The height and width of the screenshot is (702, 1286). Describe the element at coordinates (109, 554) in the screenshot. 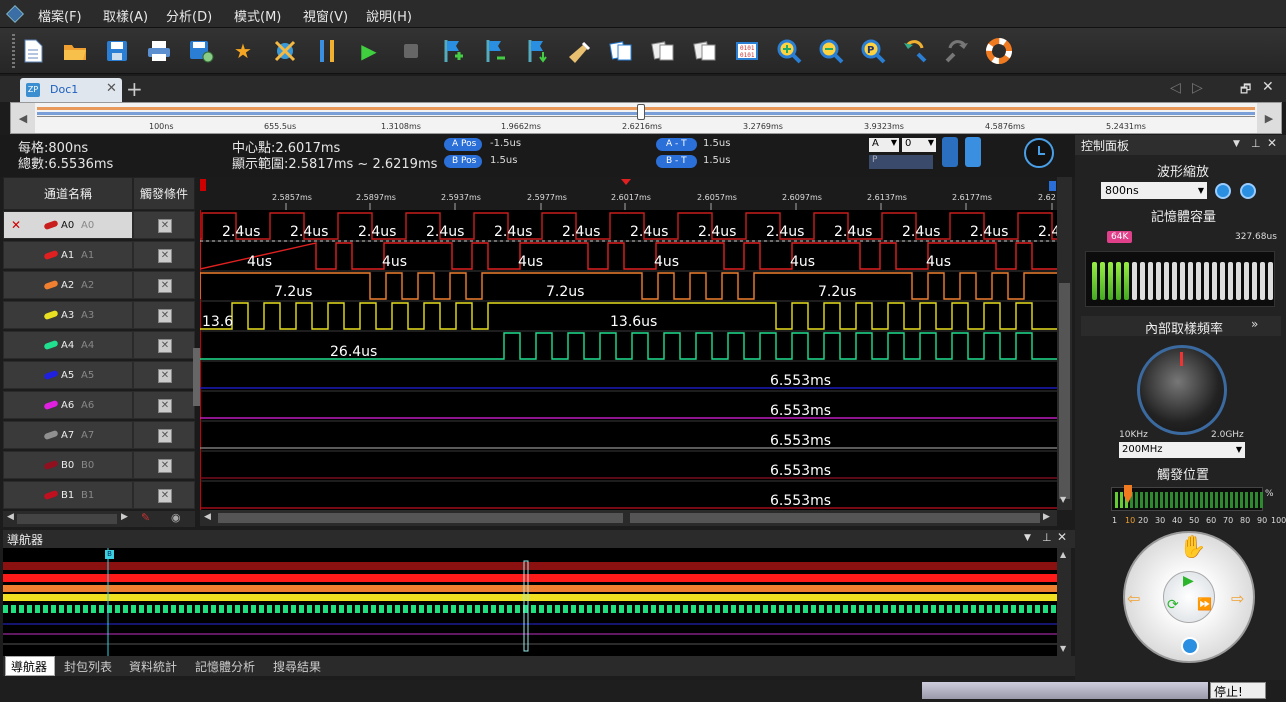

I see `navigator-marker: B` at that location.